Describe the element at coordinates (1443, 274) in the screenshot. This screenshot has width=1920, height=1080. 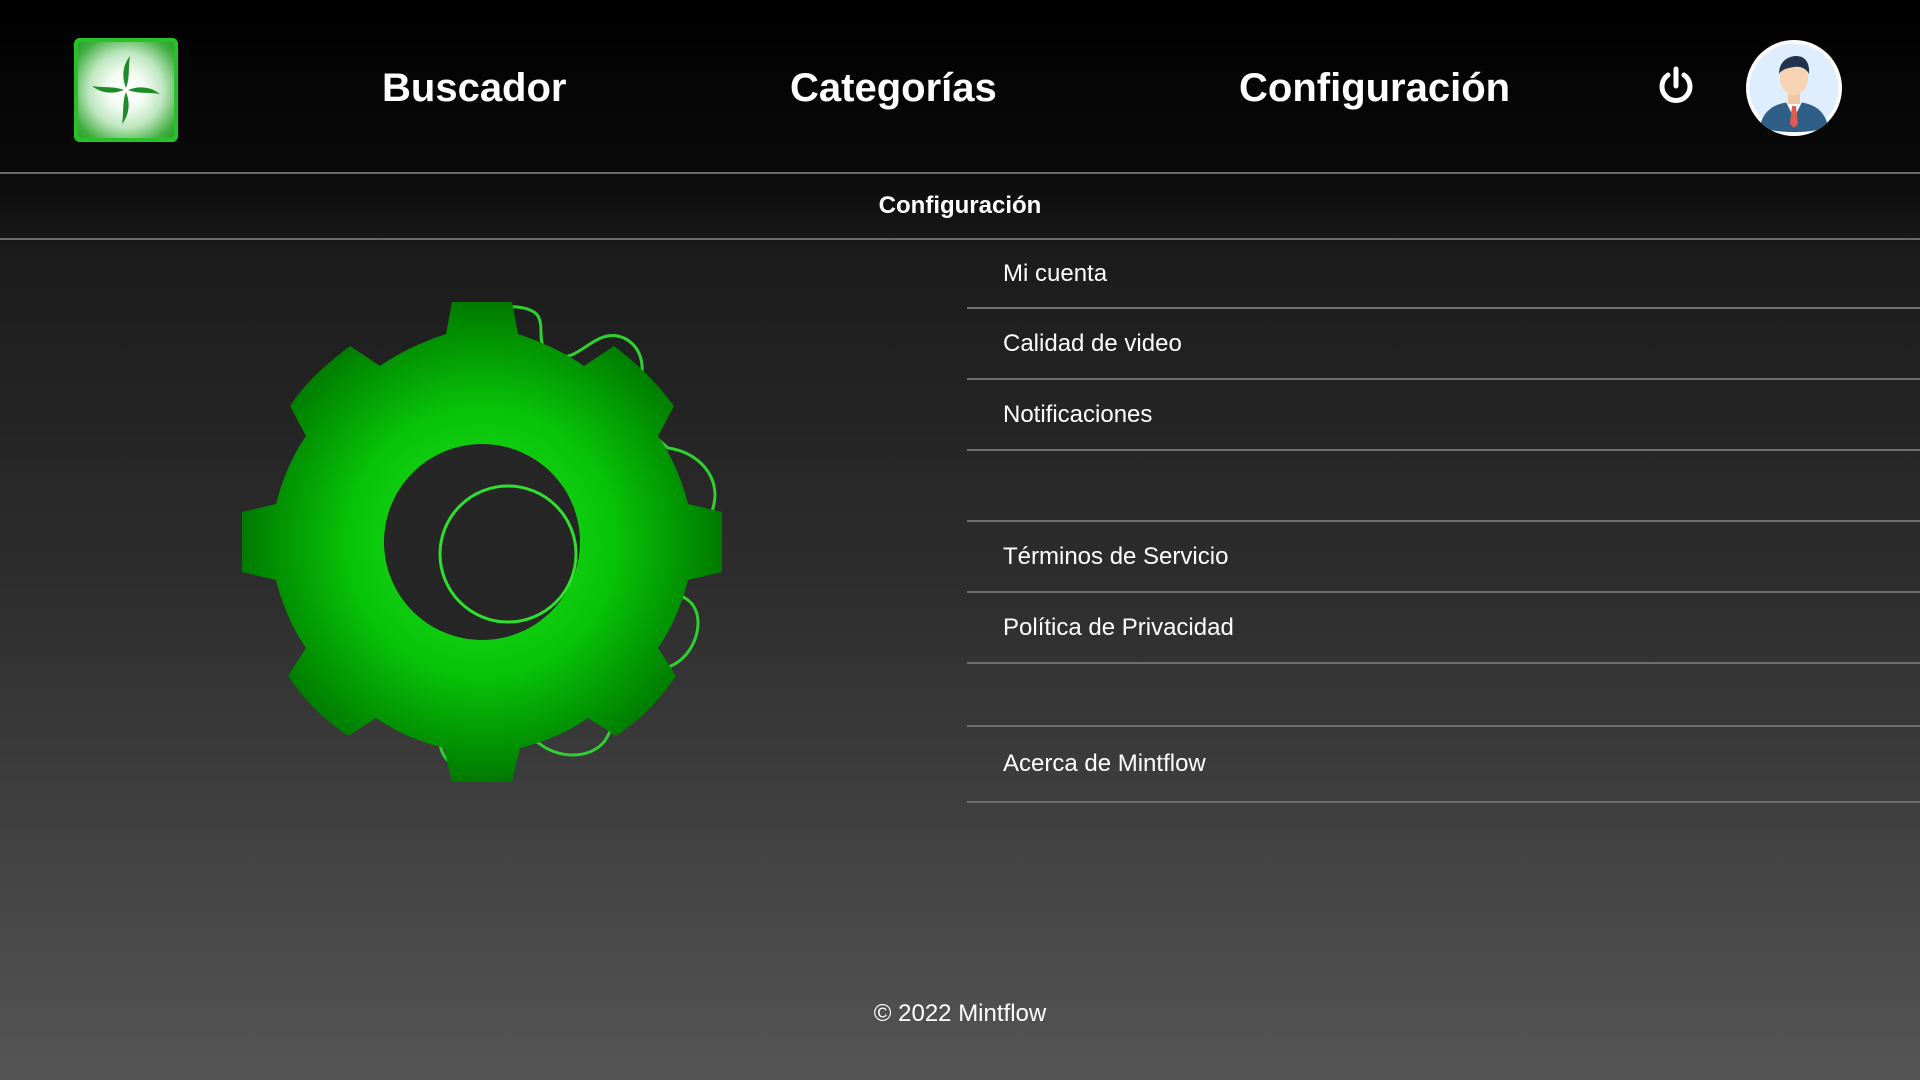
I see `menu-item-mi-cuenta: Mi cuenta` at that location.